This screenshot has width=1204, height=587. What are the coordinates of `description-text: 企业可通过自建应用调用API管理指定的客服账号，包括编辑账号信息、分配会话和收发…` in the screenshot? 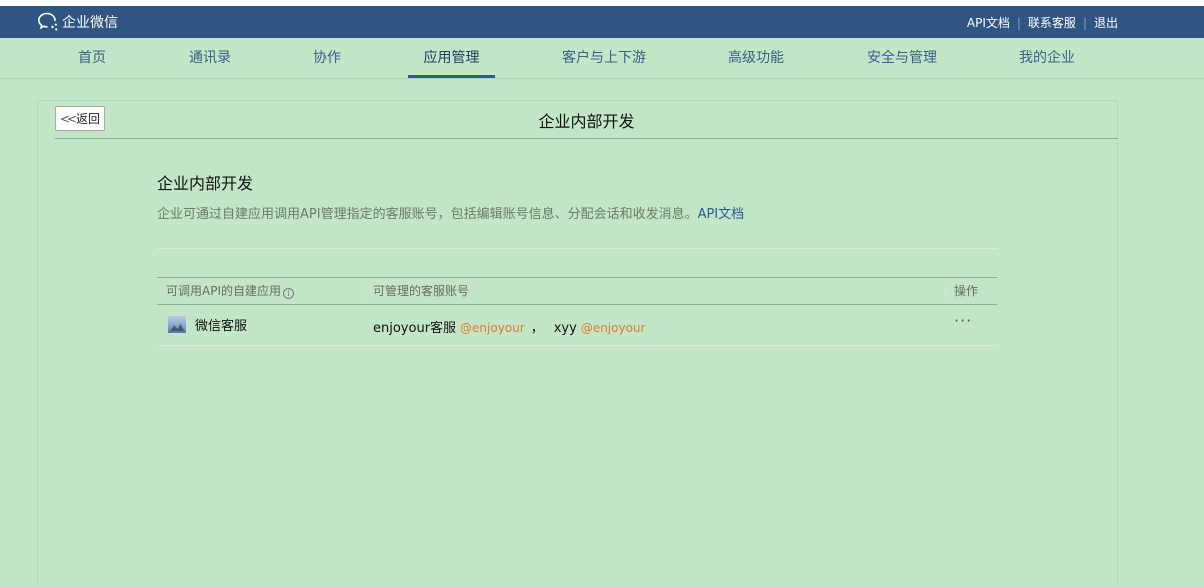 It's located at (427, 214).